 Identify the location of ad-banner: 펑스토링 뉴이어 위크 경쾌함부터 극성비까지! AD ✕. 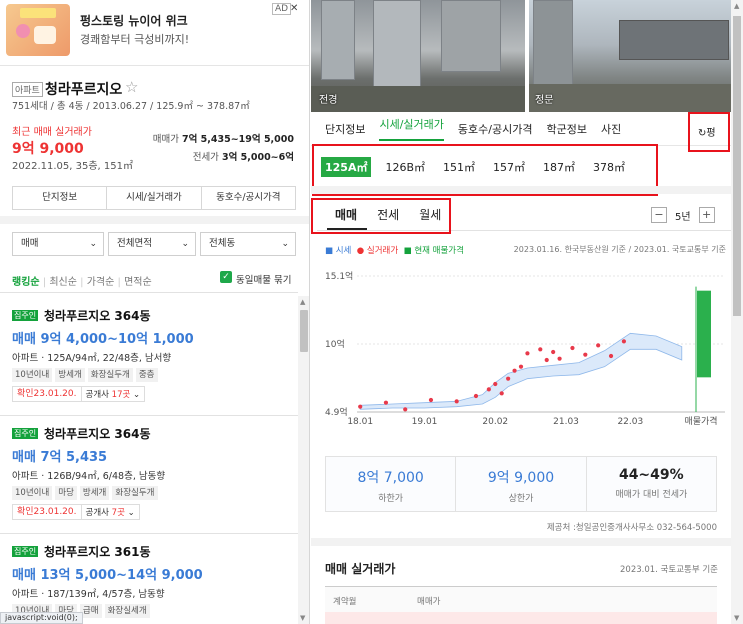
(154, 33).